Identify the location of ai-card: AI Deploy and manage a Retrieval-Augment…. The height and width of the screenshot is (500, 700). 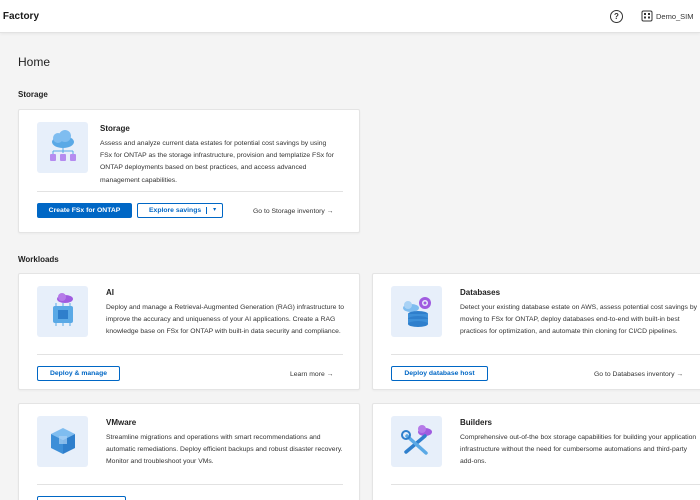
(189, 331).